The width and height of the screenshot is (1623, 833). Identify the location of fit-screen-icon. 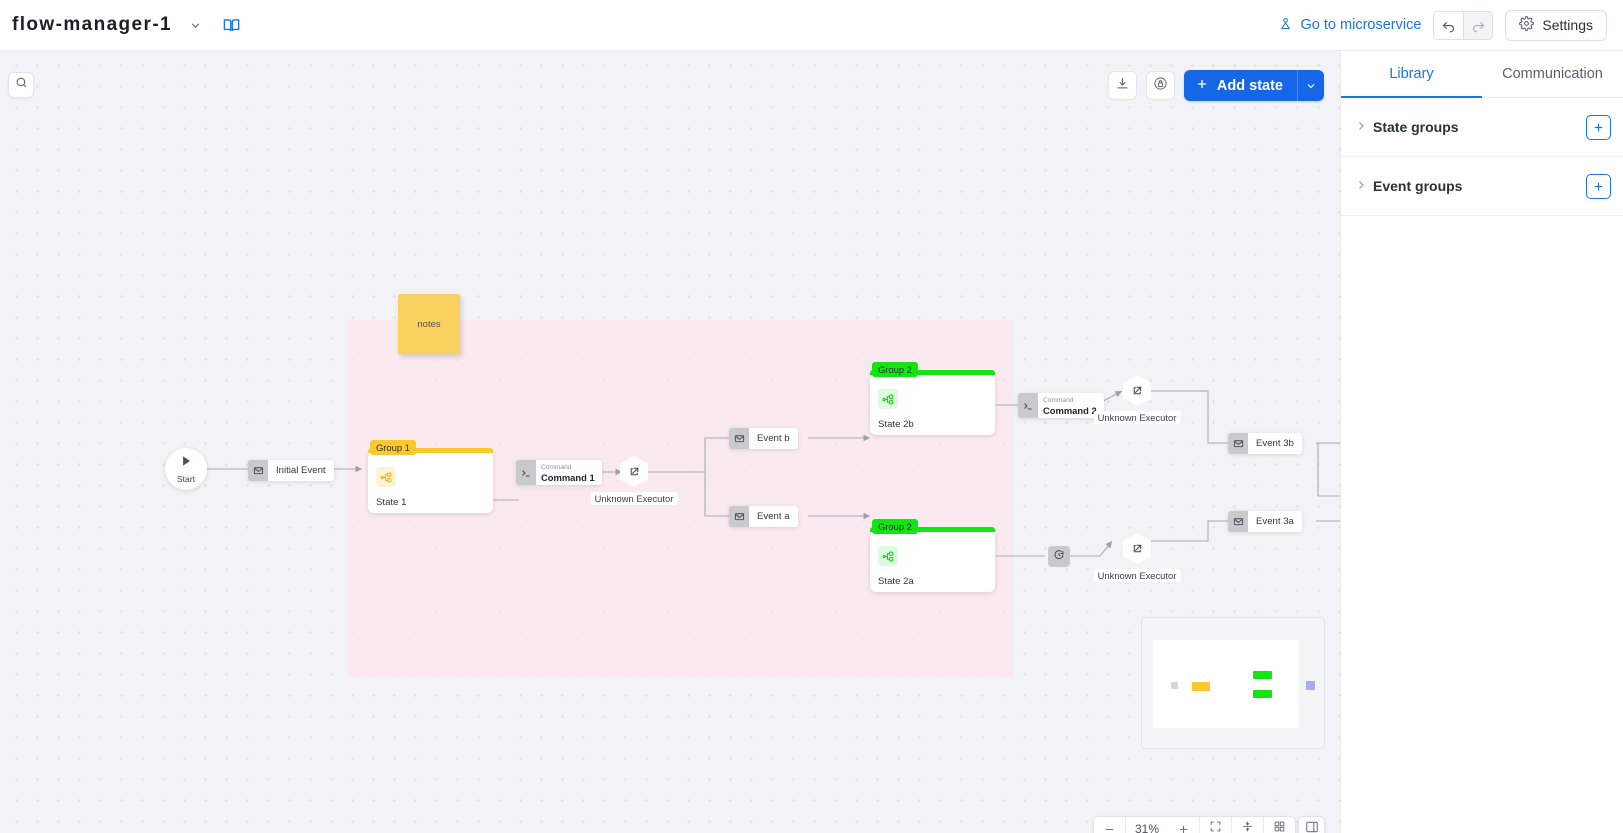
(1215, 826).